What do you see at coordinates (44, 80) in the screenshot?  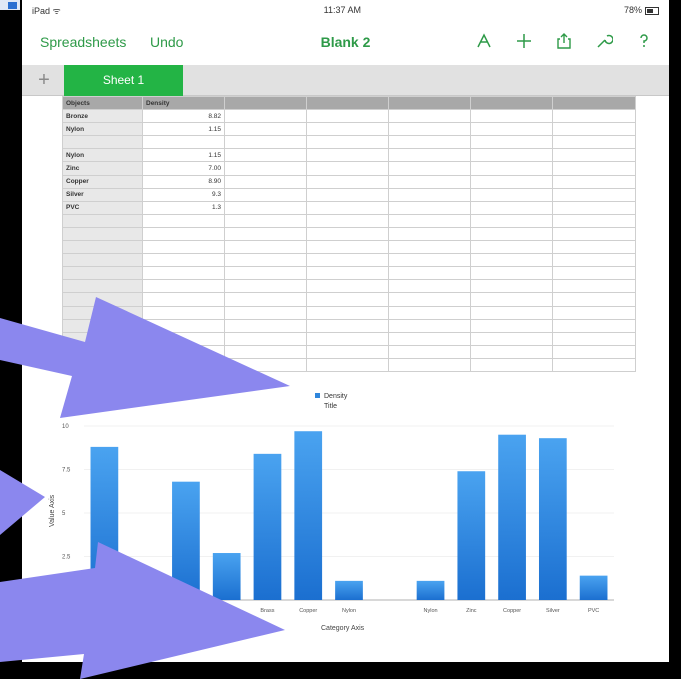 I see `add-sheet-button: +` at bounding box center [44, 80].